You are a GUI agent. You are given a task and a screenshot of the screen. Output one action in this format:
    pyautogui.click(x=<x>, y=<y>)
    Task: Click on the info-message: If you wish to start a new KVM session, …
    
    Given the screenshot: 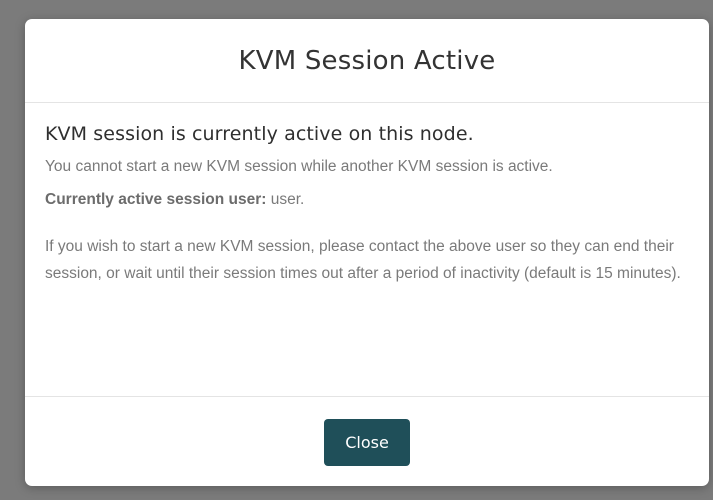 What is the action you would take?
    pyautogui.click(x=363, y=260)
    